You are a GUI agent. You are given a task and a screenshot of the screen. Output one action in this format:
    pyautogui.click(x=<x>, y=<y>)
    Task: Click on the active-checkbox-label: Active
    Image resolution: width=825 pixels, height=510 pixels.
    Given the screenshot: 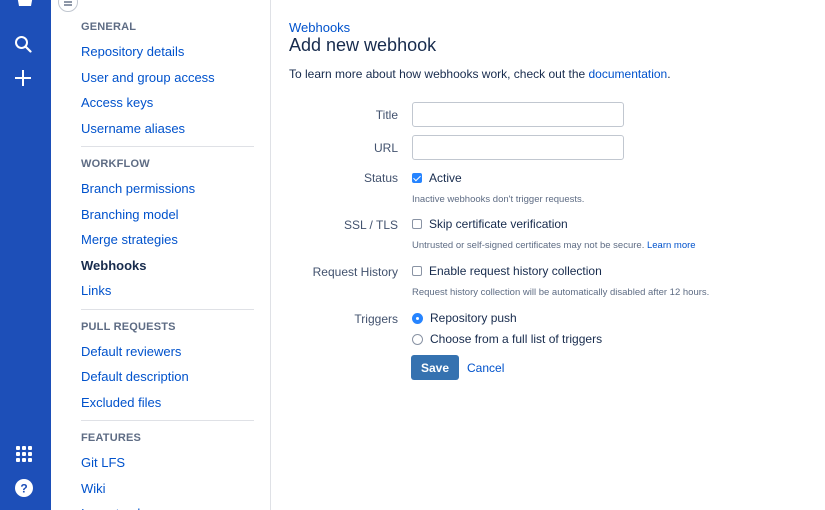 What is the action you would take?
    pyautogui.click(x=445, y=178)
    